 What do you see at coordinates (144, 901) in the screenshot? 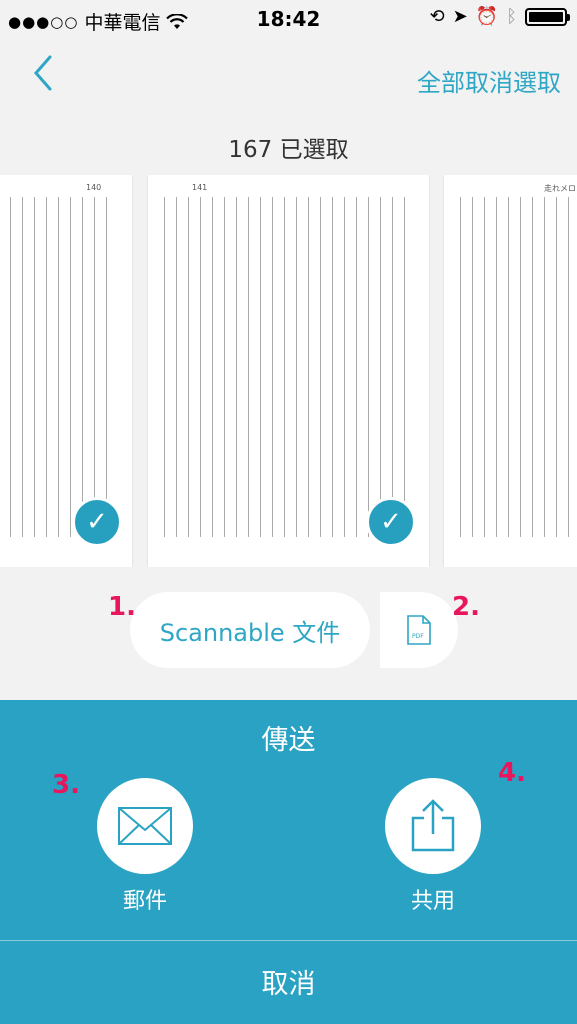
I see `mail-label: 郵件` at bounding box center [144, 901].